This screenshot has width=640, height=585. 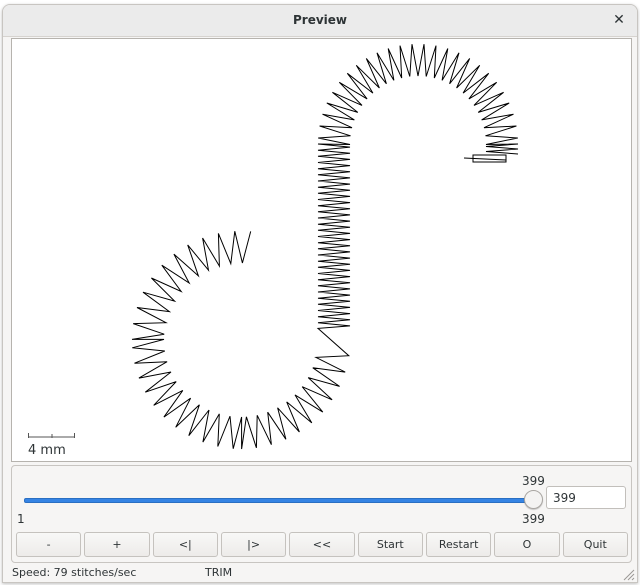 What do you see at coordinates (74, 572) in the screenshot?
I see `speed-status: Speed: 79 stitches/sec` at bounding box center [74, 572].